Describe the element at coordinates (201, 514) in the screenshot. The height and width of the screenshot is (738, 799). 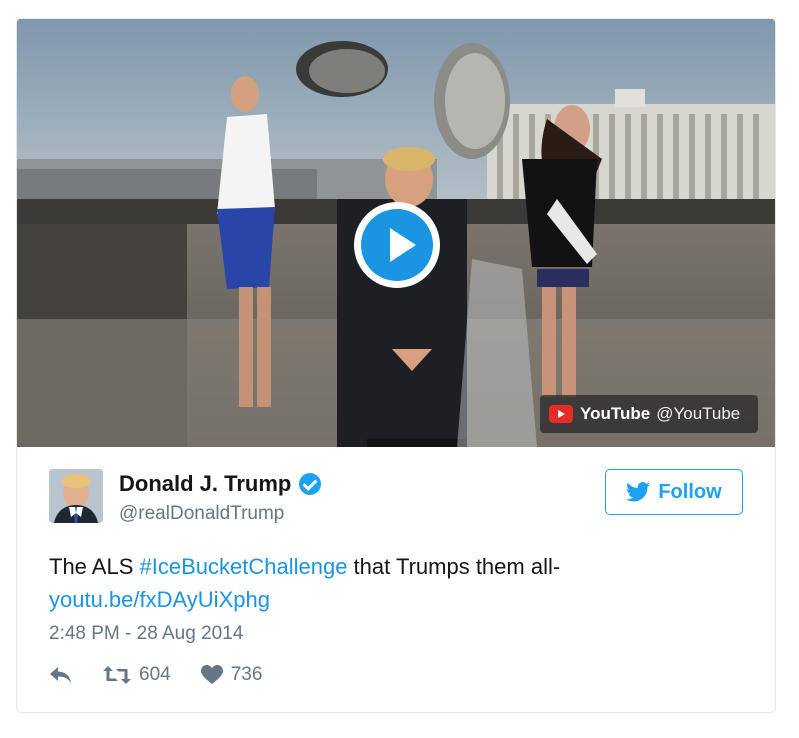
I see `author-handle: @realDonaldTrump` at that location.